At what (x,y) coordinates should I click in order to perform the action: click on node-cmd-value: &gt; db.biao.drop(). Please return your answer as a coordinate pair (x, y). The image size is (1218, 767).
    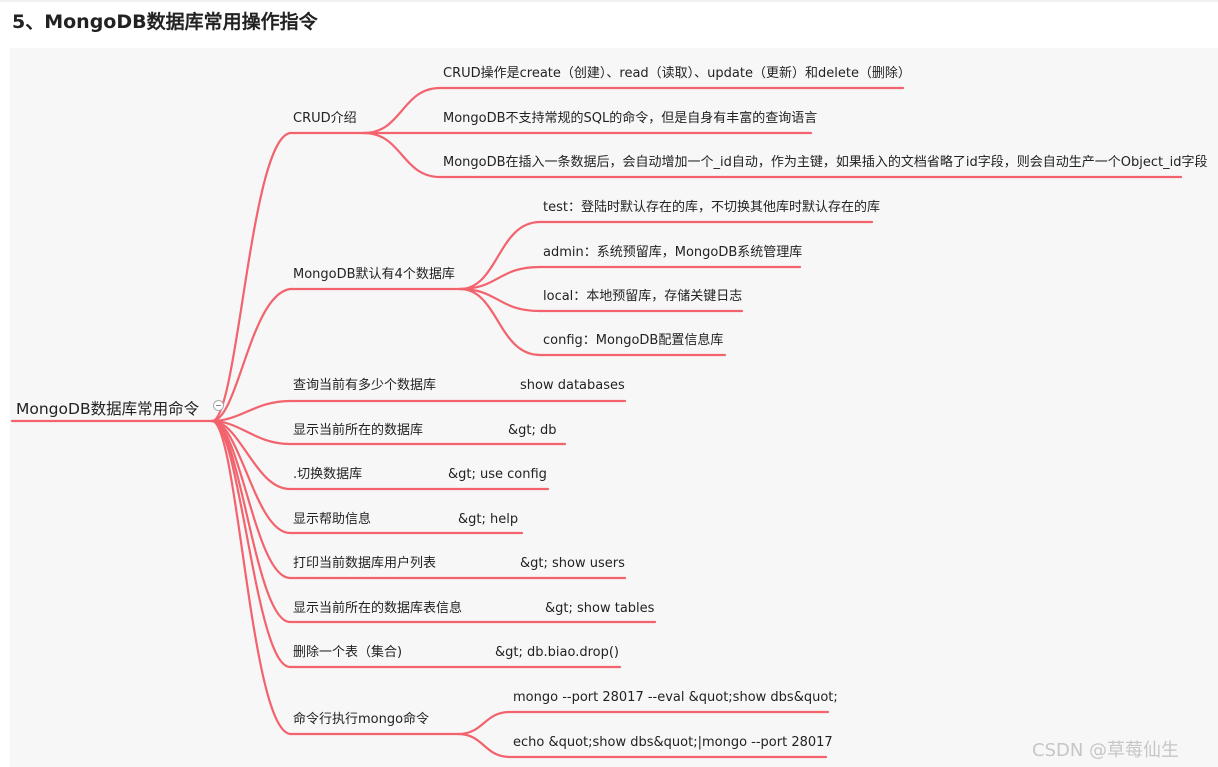
    Looking at the image, I should click on (557, 653).